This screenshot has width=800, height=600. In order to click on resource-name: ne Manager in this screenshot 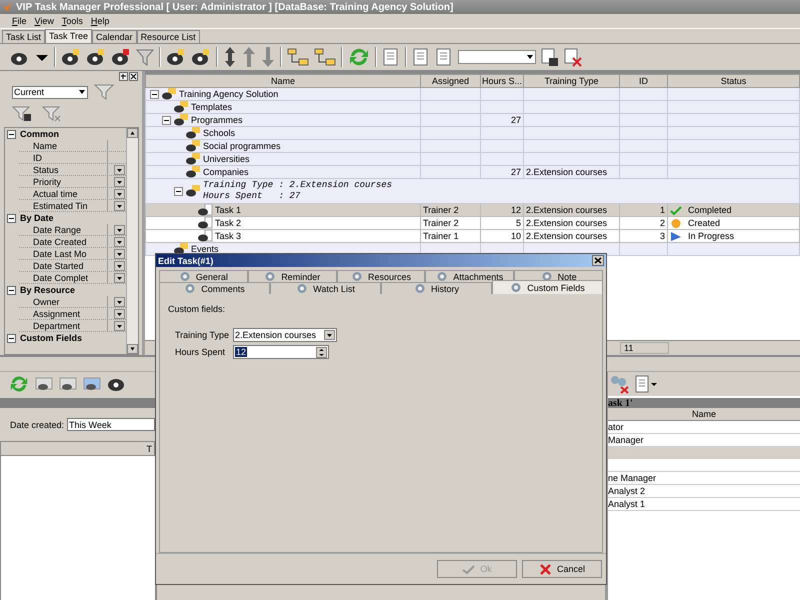, I will do `click(632, 478)`.